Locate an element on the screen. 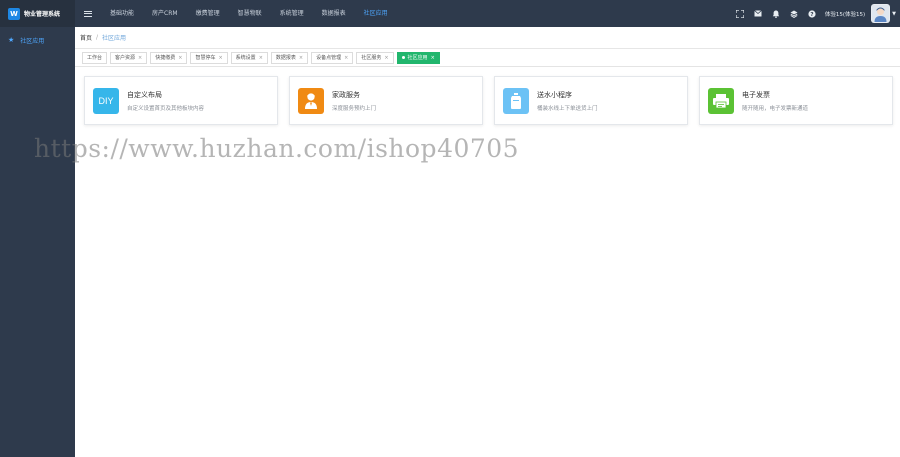 The width and height of the screenshot is (900, 457). tab-system-settings: 系统设置 × is located at coordinates (249, 57).